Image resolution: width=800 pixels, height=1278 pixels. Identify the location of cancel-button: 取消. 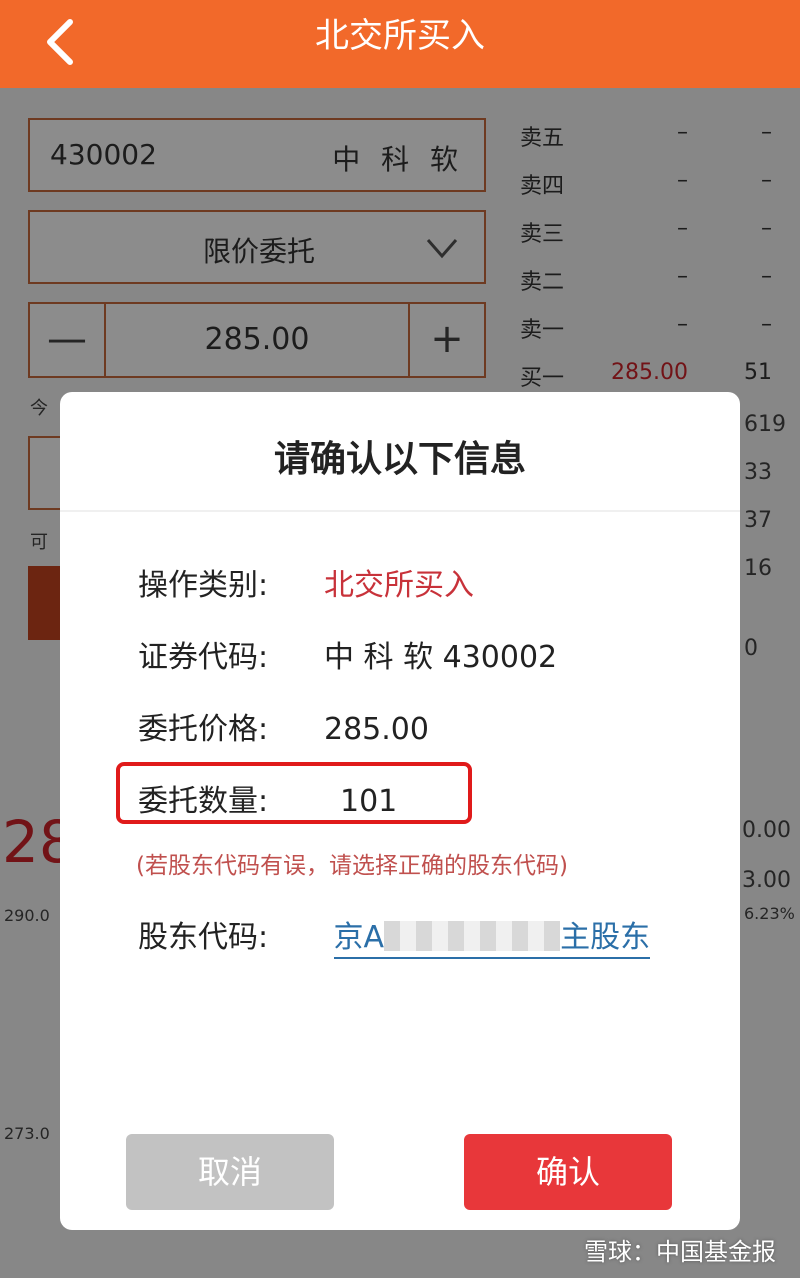
(230, 1172).